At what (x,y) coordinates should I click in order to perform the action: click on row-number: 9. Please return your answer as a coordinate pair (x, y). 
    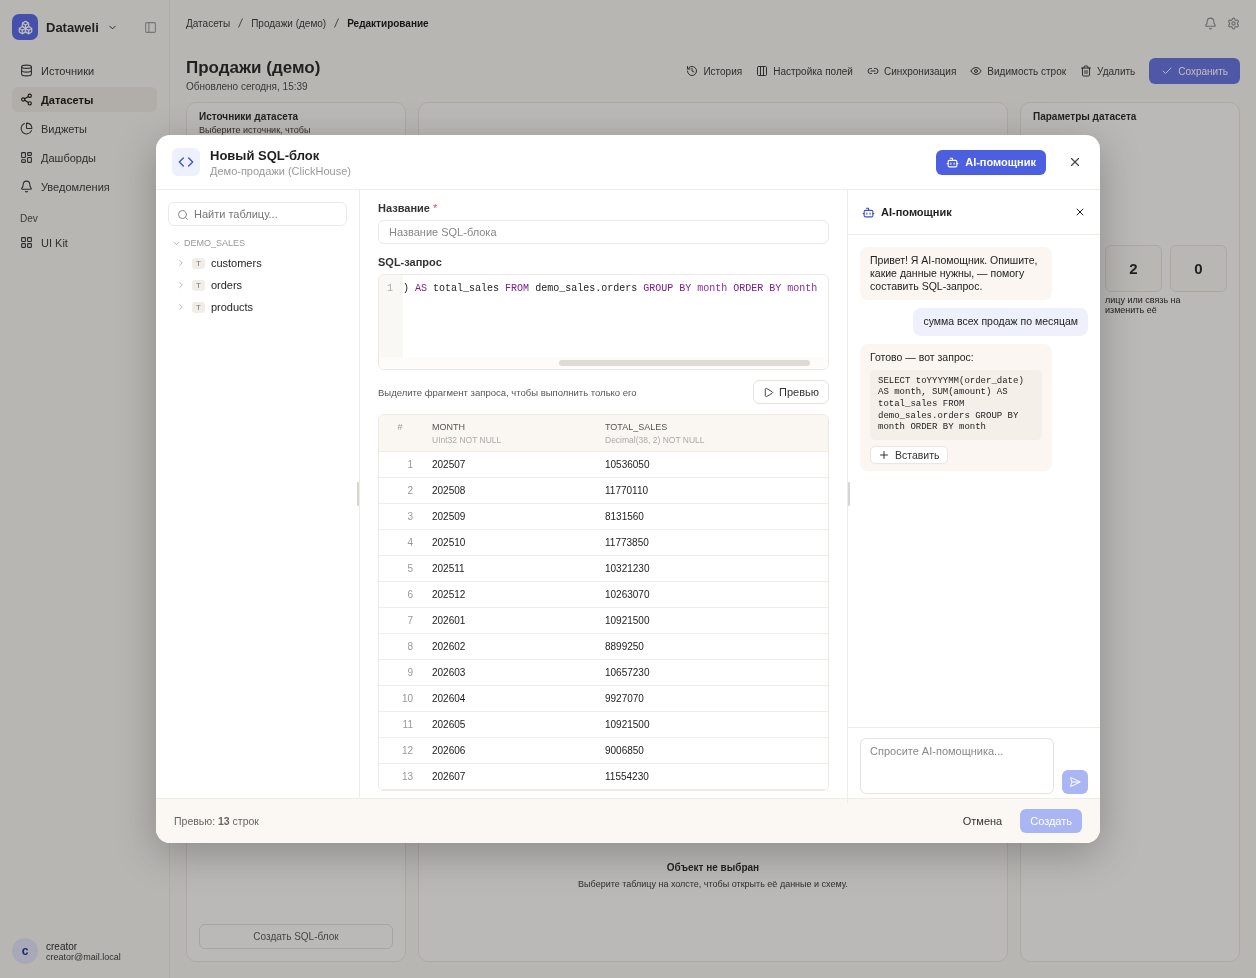
    Looking at the image, I should click on (410, 672).